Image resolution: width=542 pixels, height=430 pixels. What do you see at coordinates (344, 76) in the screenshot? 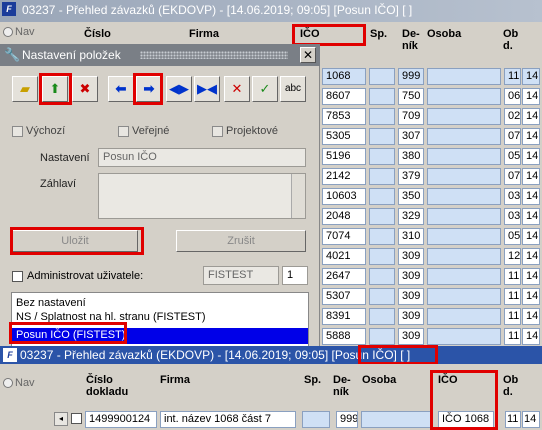
I see `row-firma-tail: 1068` at bounding box center [344, 76].